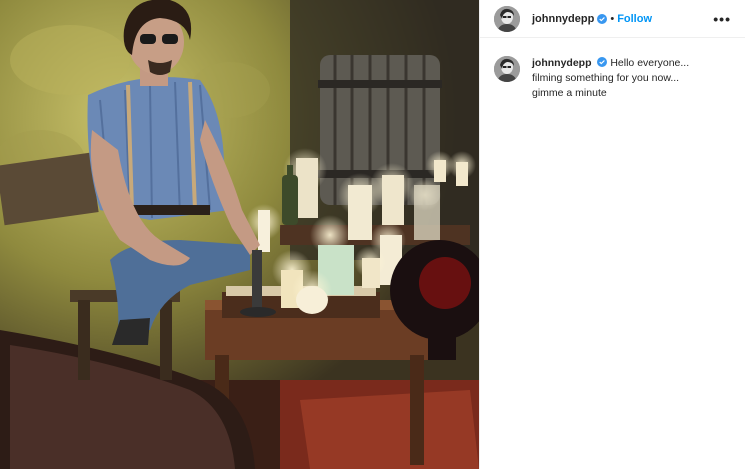 The height and width of the screenshot is (469, 745). I want to click on post-header: johnnydepp • Follow •••, so click(612, 19).